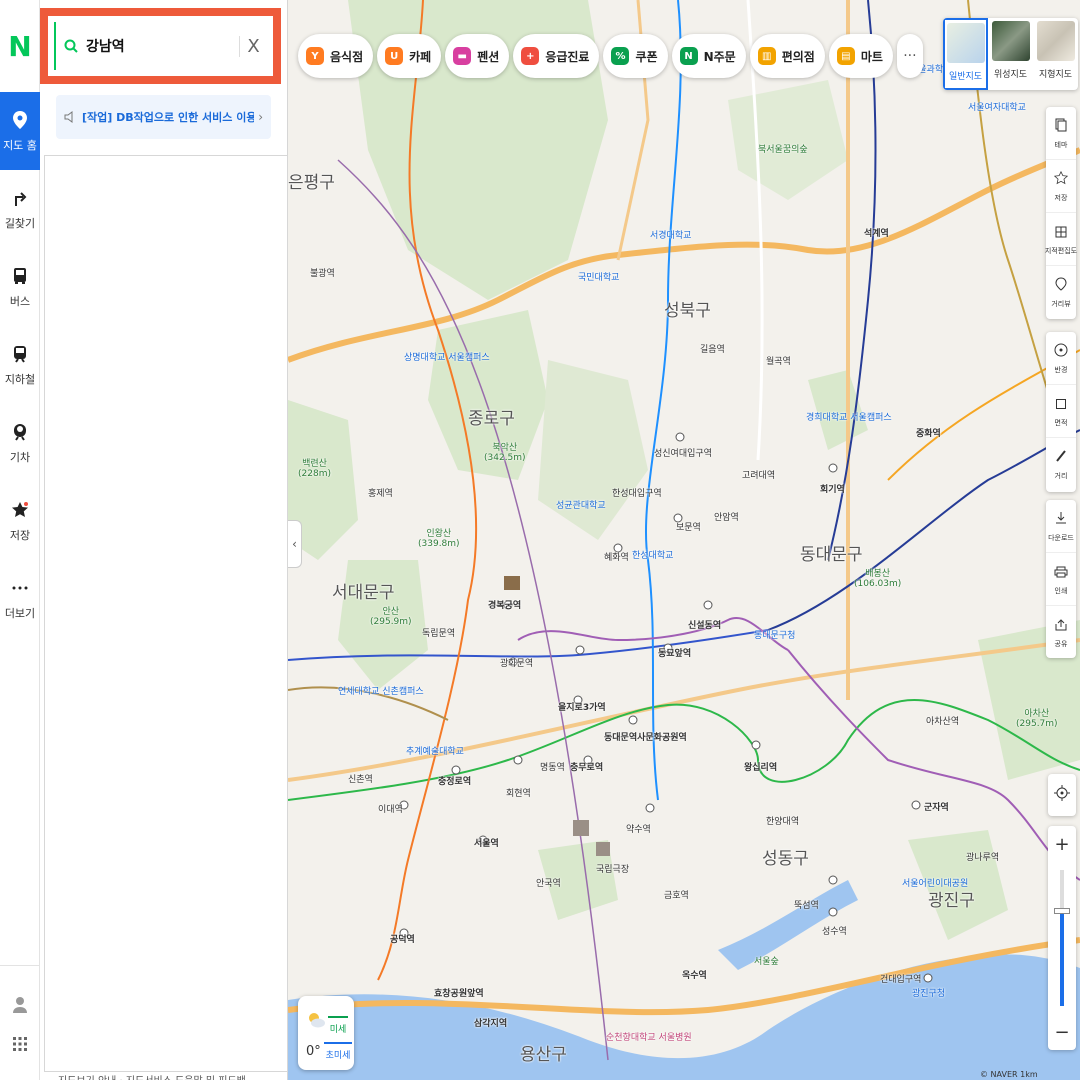 Image resolution: width=1080 pixels, height=1080 pixels. Describe the element at coordinates (20, 209) in the screenshot. I see `rail-item-directions: 길찾기` at that location.